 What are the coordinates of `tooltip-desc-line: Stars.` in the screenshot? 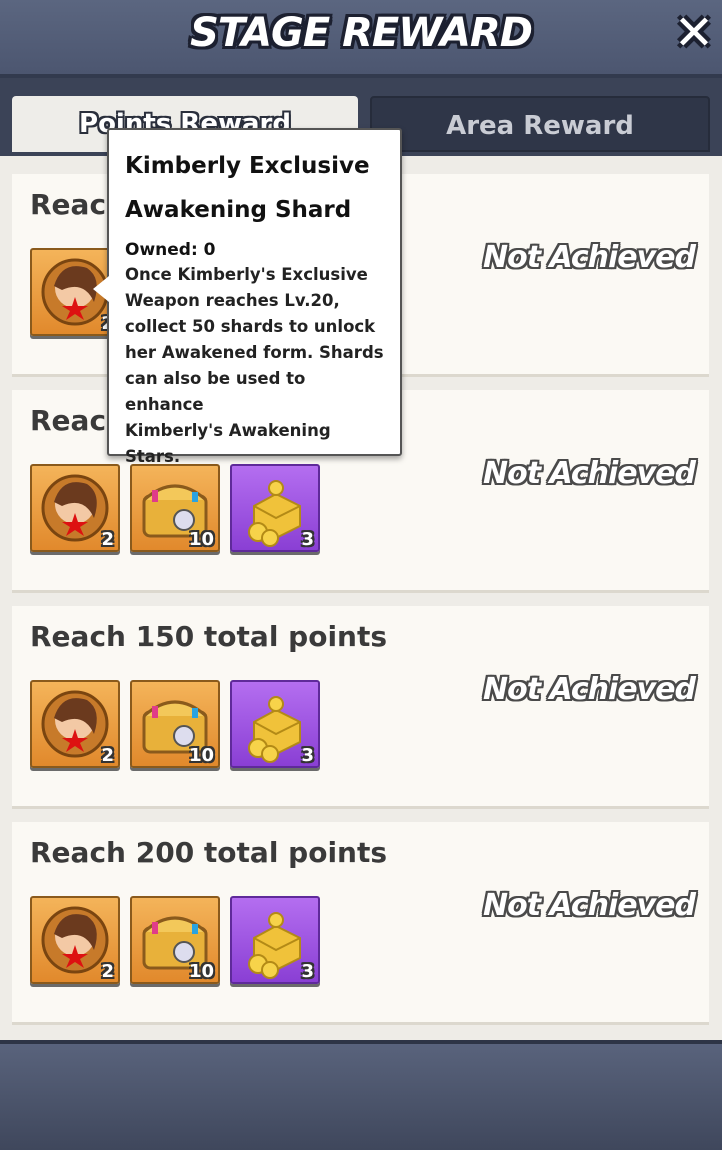 It's located at (153, 456).